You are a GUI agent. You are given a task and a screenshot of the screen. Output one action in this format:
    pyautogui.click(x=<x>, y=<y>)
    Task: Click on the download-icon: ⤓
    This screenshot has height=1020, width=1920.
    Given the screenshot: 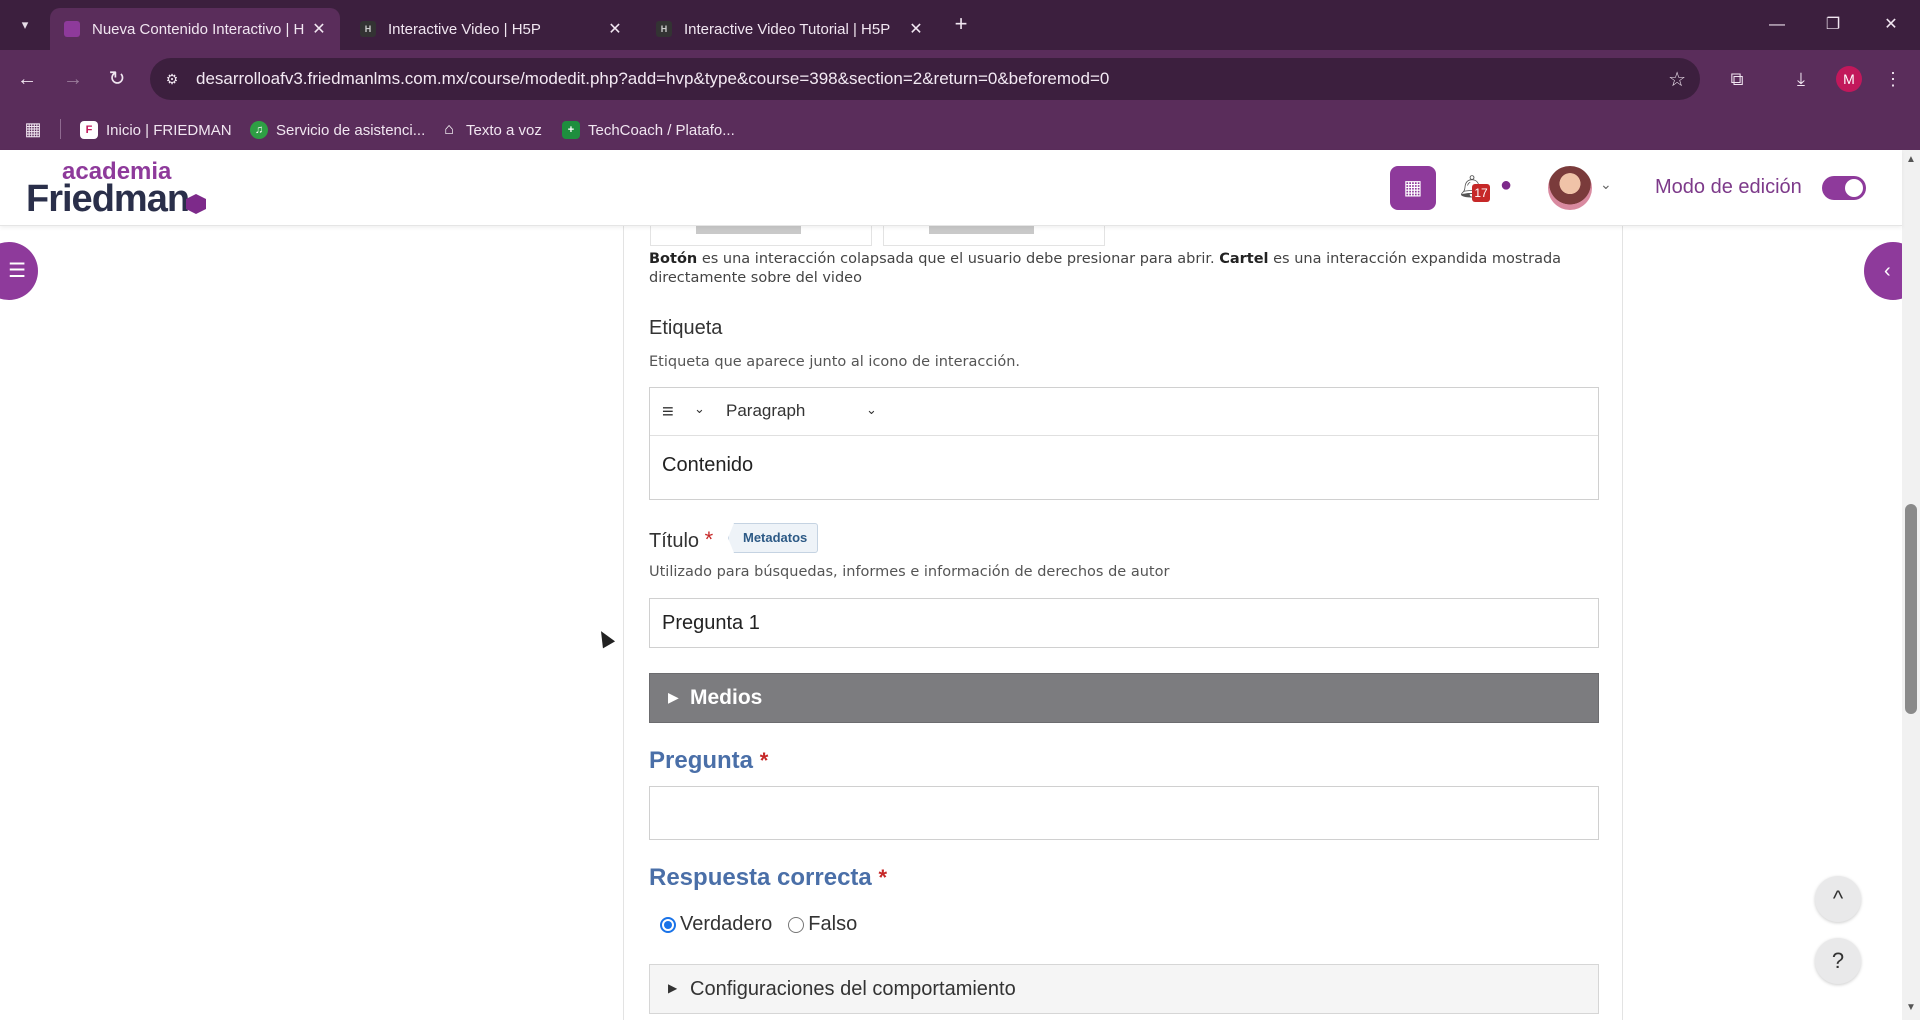 What is the action you would take?
    pyautogui.click(x=1801, y=79)
    